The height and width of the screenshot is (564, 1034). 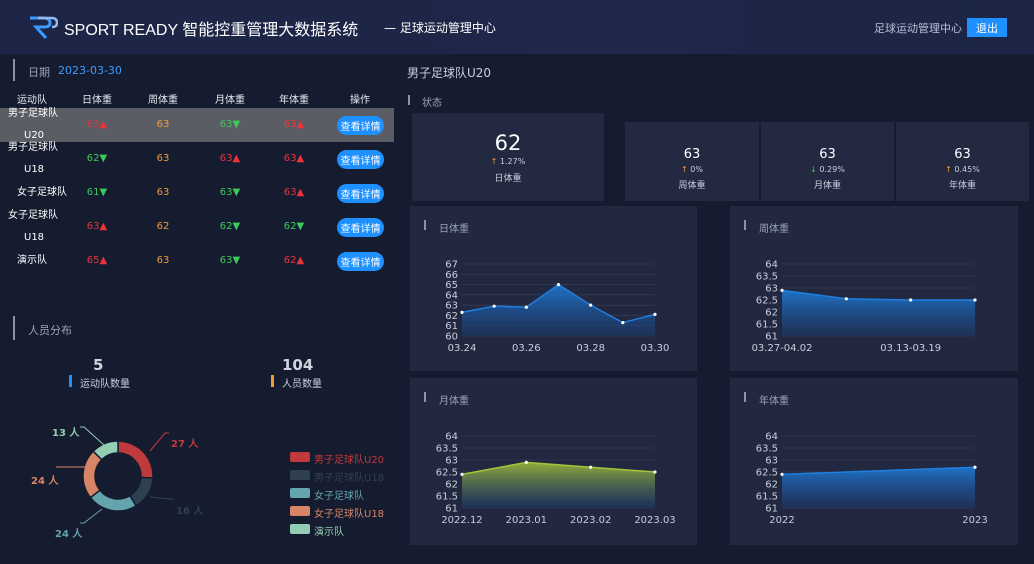 I want to click on x-tick-label: 2023.01, so click(x=526, y=520).